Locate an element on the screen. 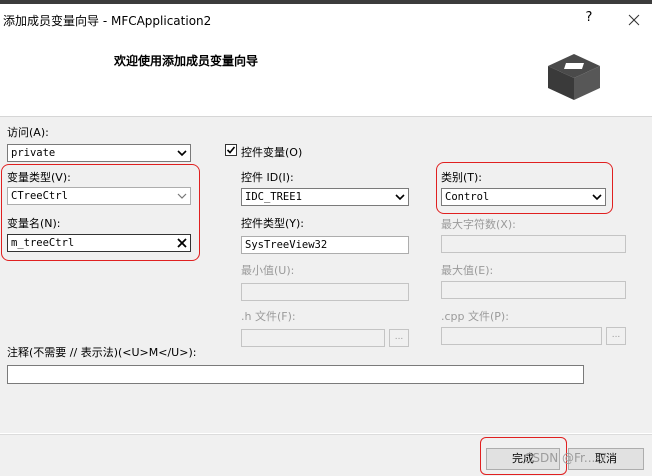  watermark-text: CSDN @Fr...-7 is located at coordinates (566, 458).